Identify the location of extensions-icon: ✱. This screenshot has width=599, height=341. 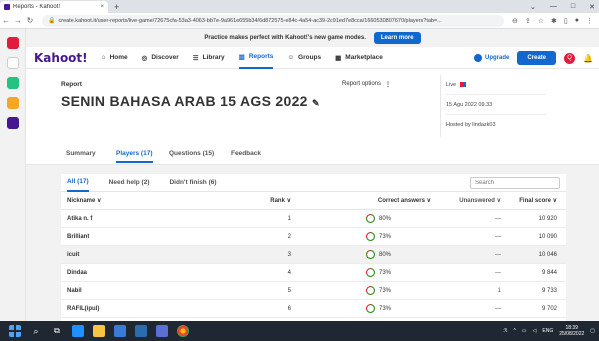
(554, 21).